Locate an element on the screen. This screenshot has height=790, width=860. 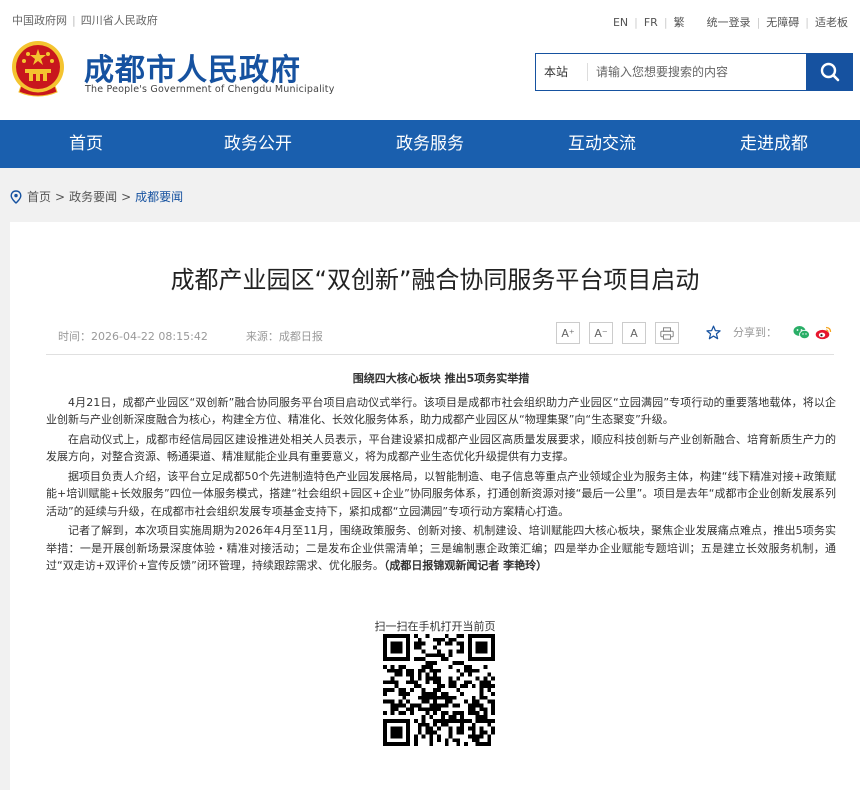
share-bar: 分享到： is located at coordinates (769, 332).